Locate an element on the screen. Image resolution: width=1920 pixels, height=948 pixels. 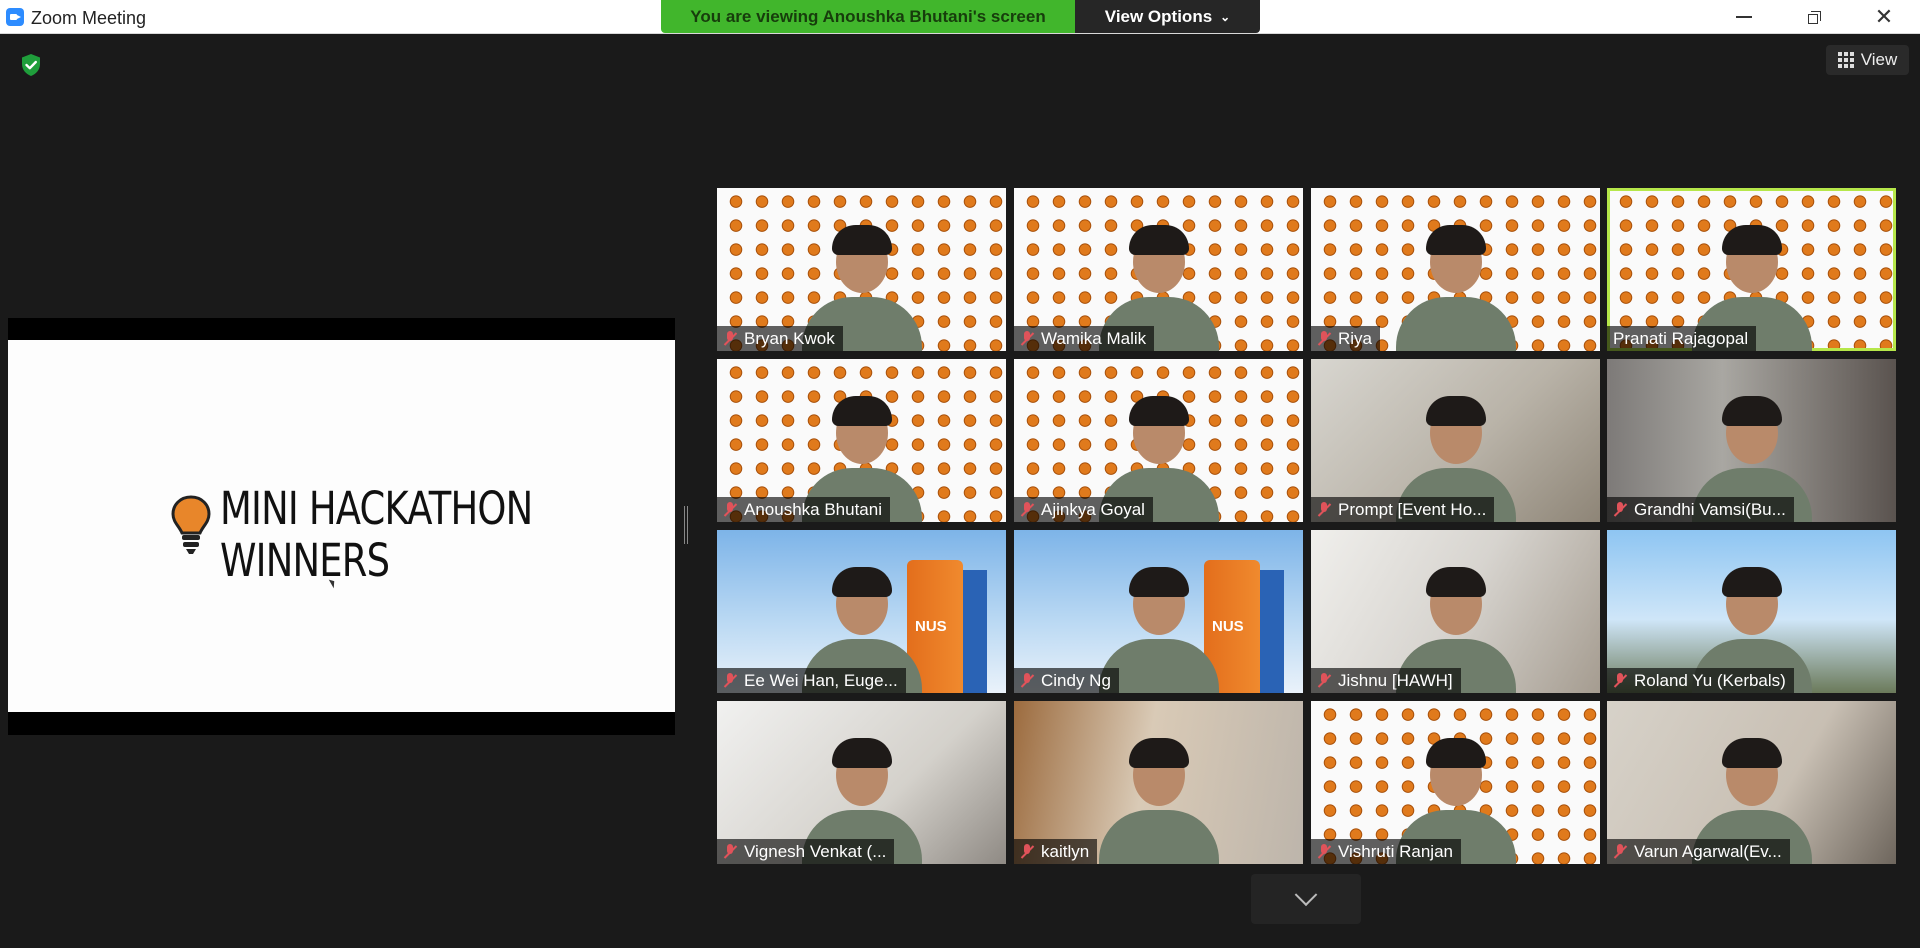
view-options-button: View Options ⌄ is located at coordinates (1167, 16).